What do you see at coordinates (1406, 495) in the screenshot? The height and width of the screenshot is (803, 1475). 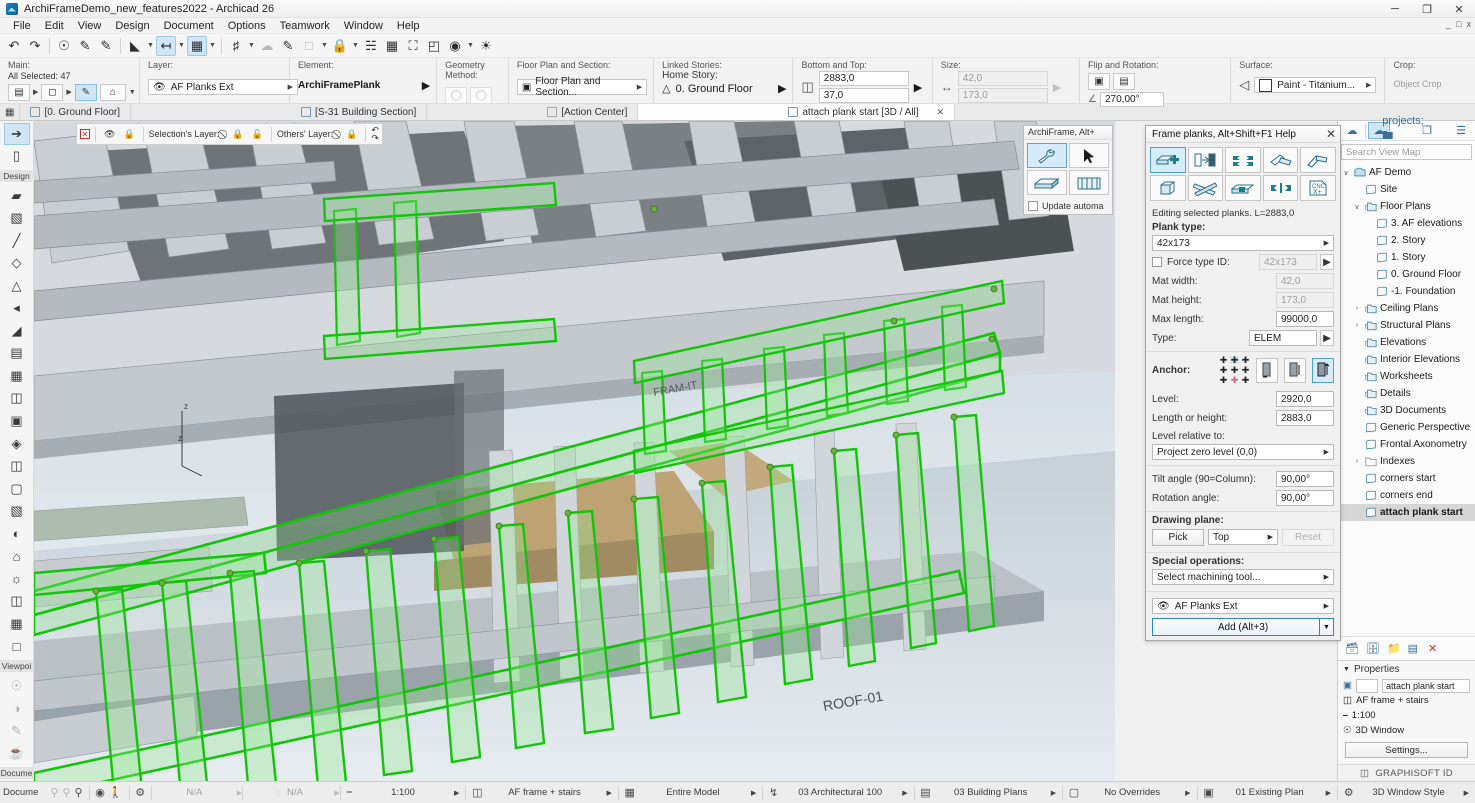 I see `tree-item-corners-end: corners end` at bounding box center [1406, 495].